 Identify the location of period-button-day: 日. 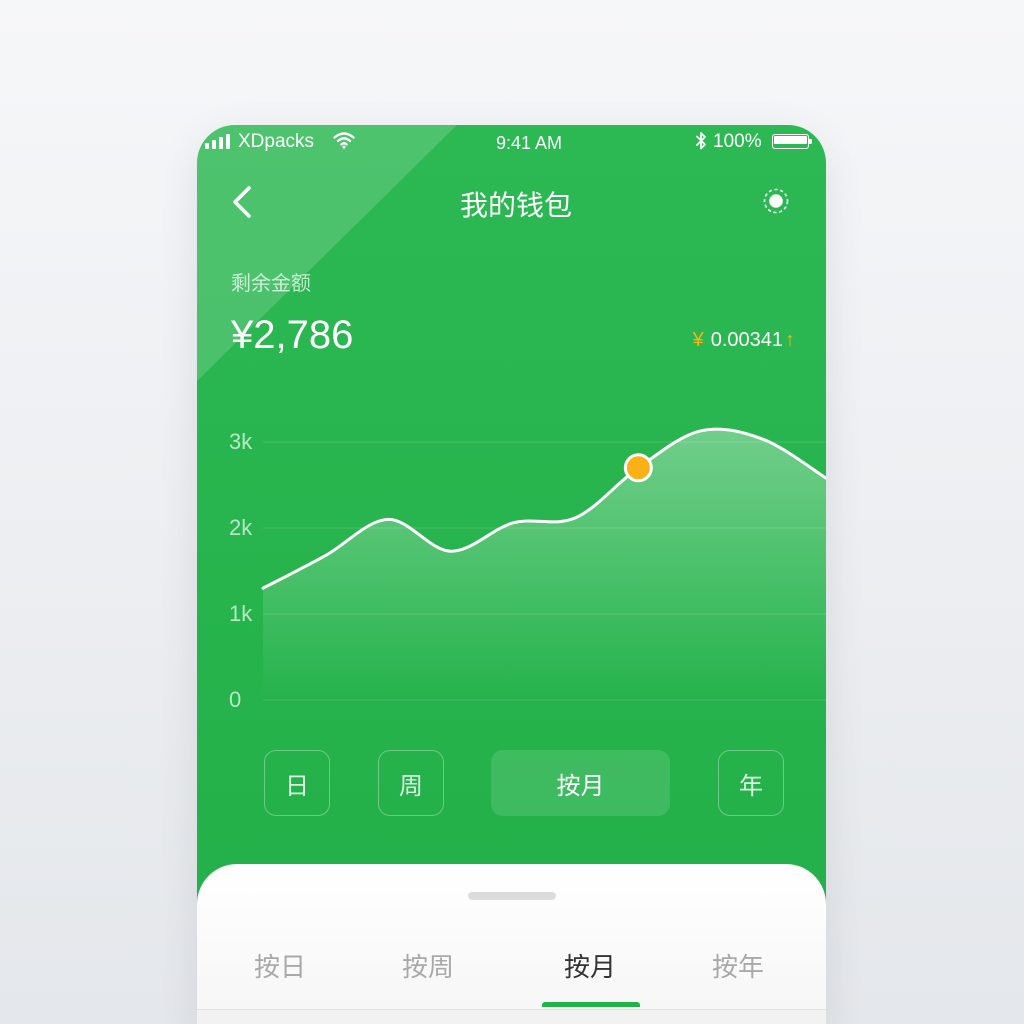
(297, 783).